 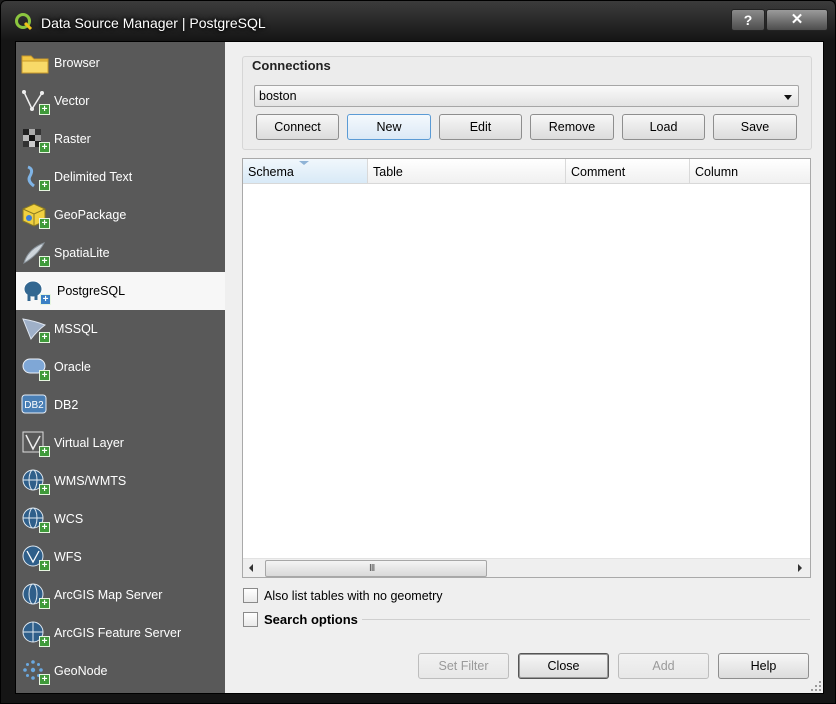 What do you see at coordinates (480, 127) in the screenshot?
I see `edit-connection-button: Edit` at bounding box center [480, 127].